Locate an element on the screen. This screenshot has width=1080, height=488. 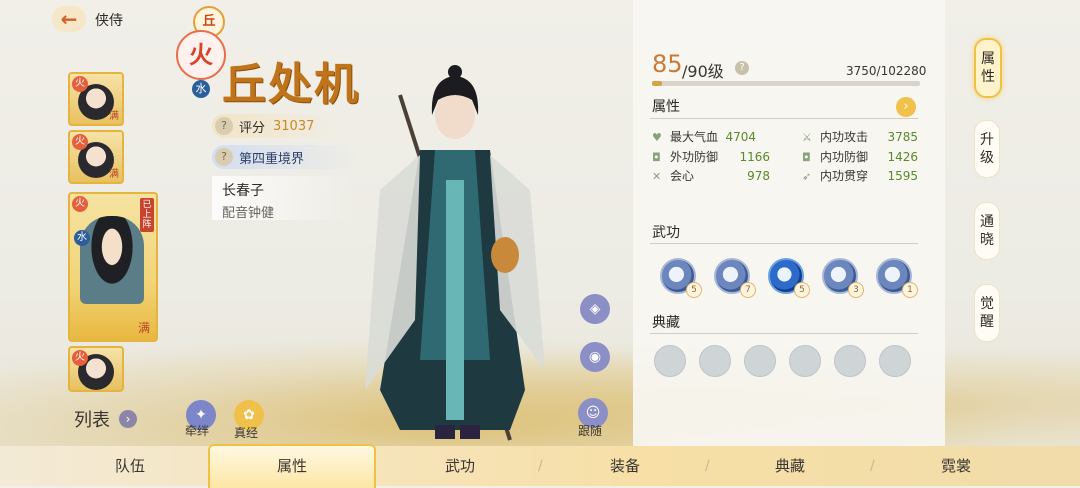
tab-awaken: 觉醒 is located at coordinates (987, 313).